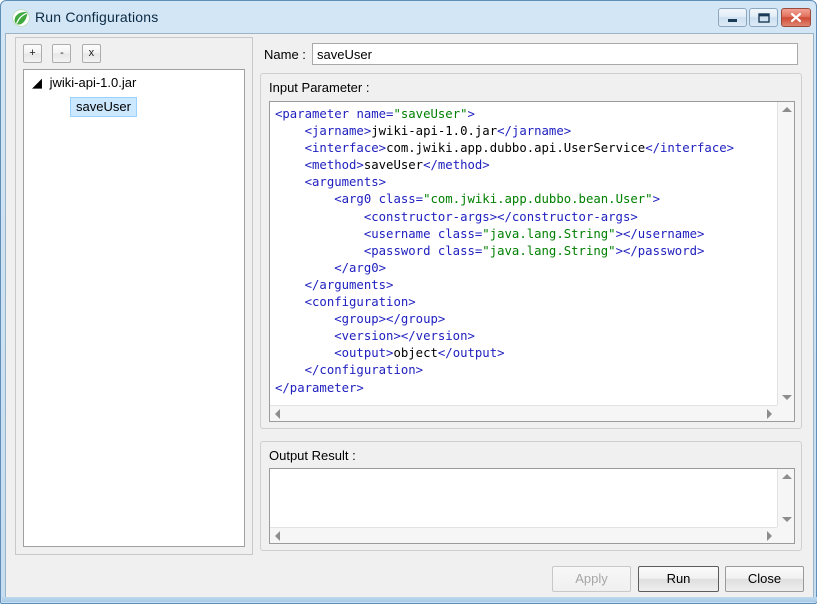 The height and width of the screenshot is (604, 817). What do you see at coordinates (678, 579) in the screenshot?
I see `run-button: Run` at bounding box center [678, 579].